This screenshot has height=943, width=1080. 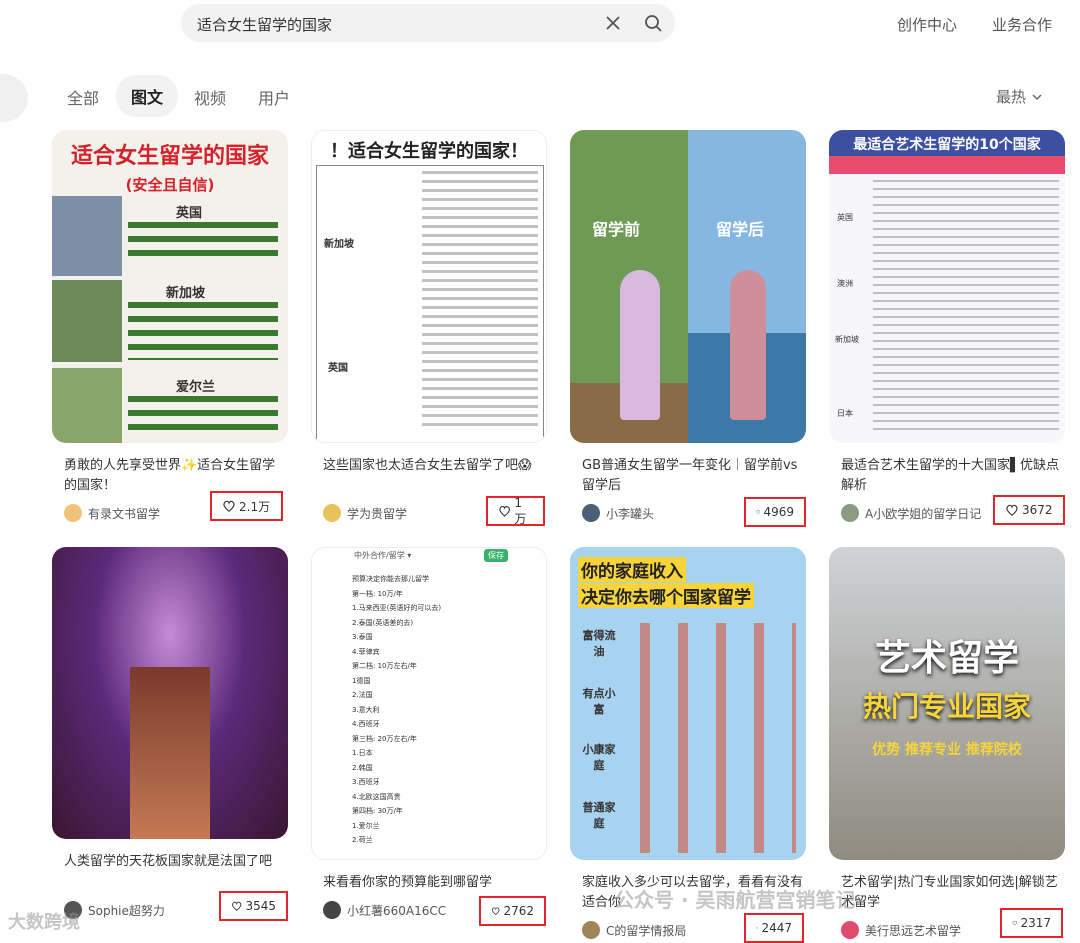 I want to click on card-title: 艺术留学|热门专业国家如何选|解锁艺术留学, so click(x=952, y=893).